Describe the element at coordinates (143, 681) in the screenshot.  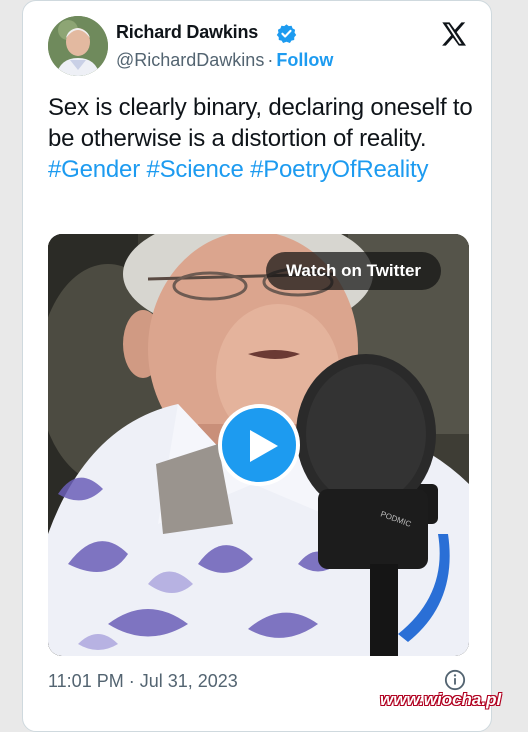
I see `tweet-timestamp: 11:01 PM · Jul 31, 2023` at that location.